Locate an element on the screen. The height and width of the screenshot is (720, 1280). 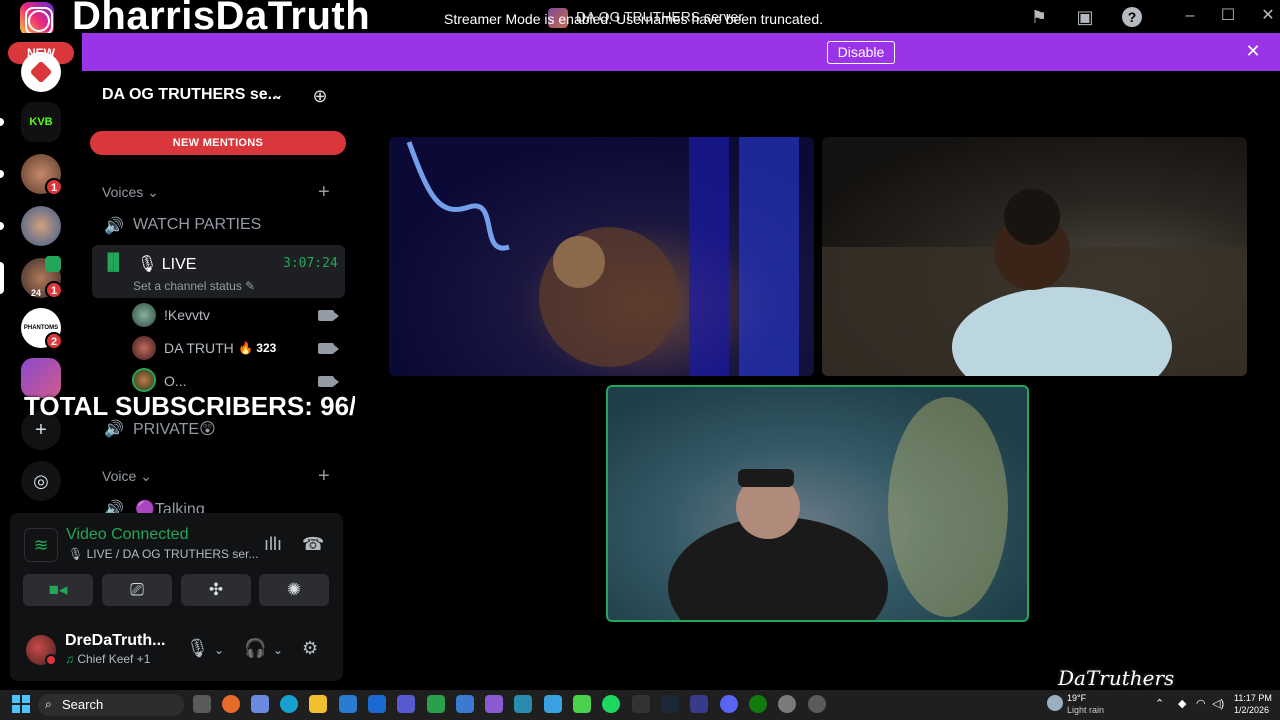
help-icon: ? is located at coordinates (1132, 17).